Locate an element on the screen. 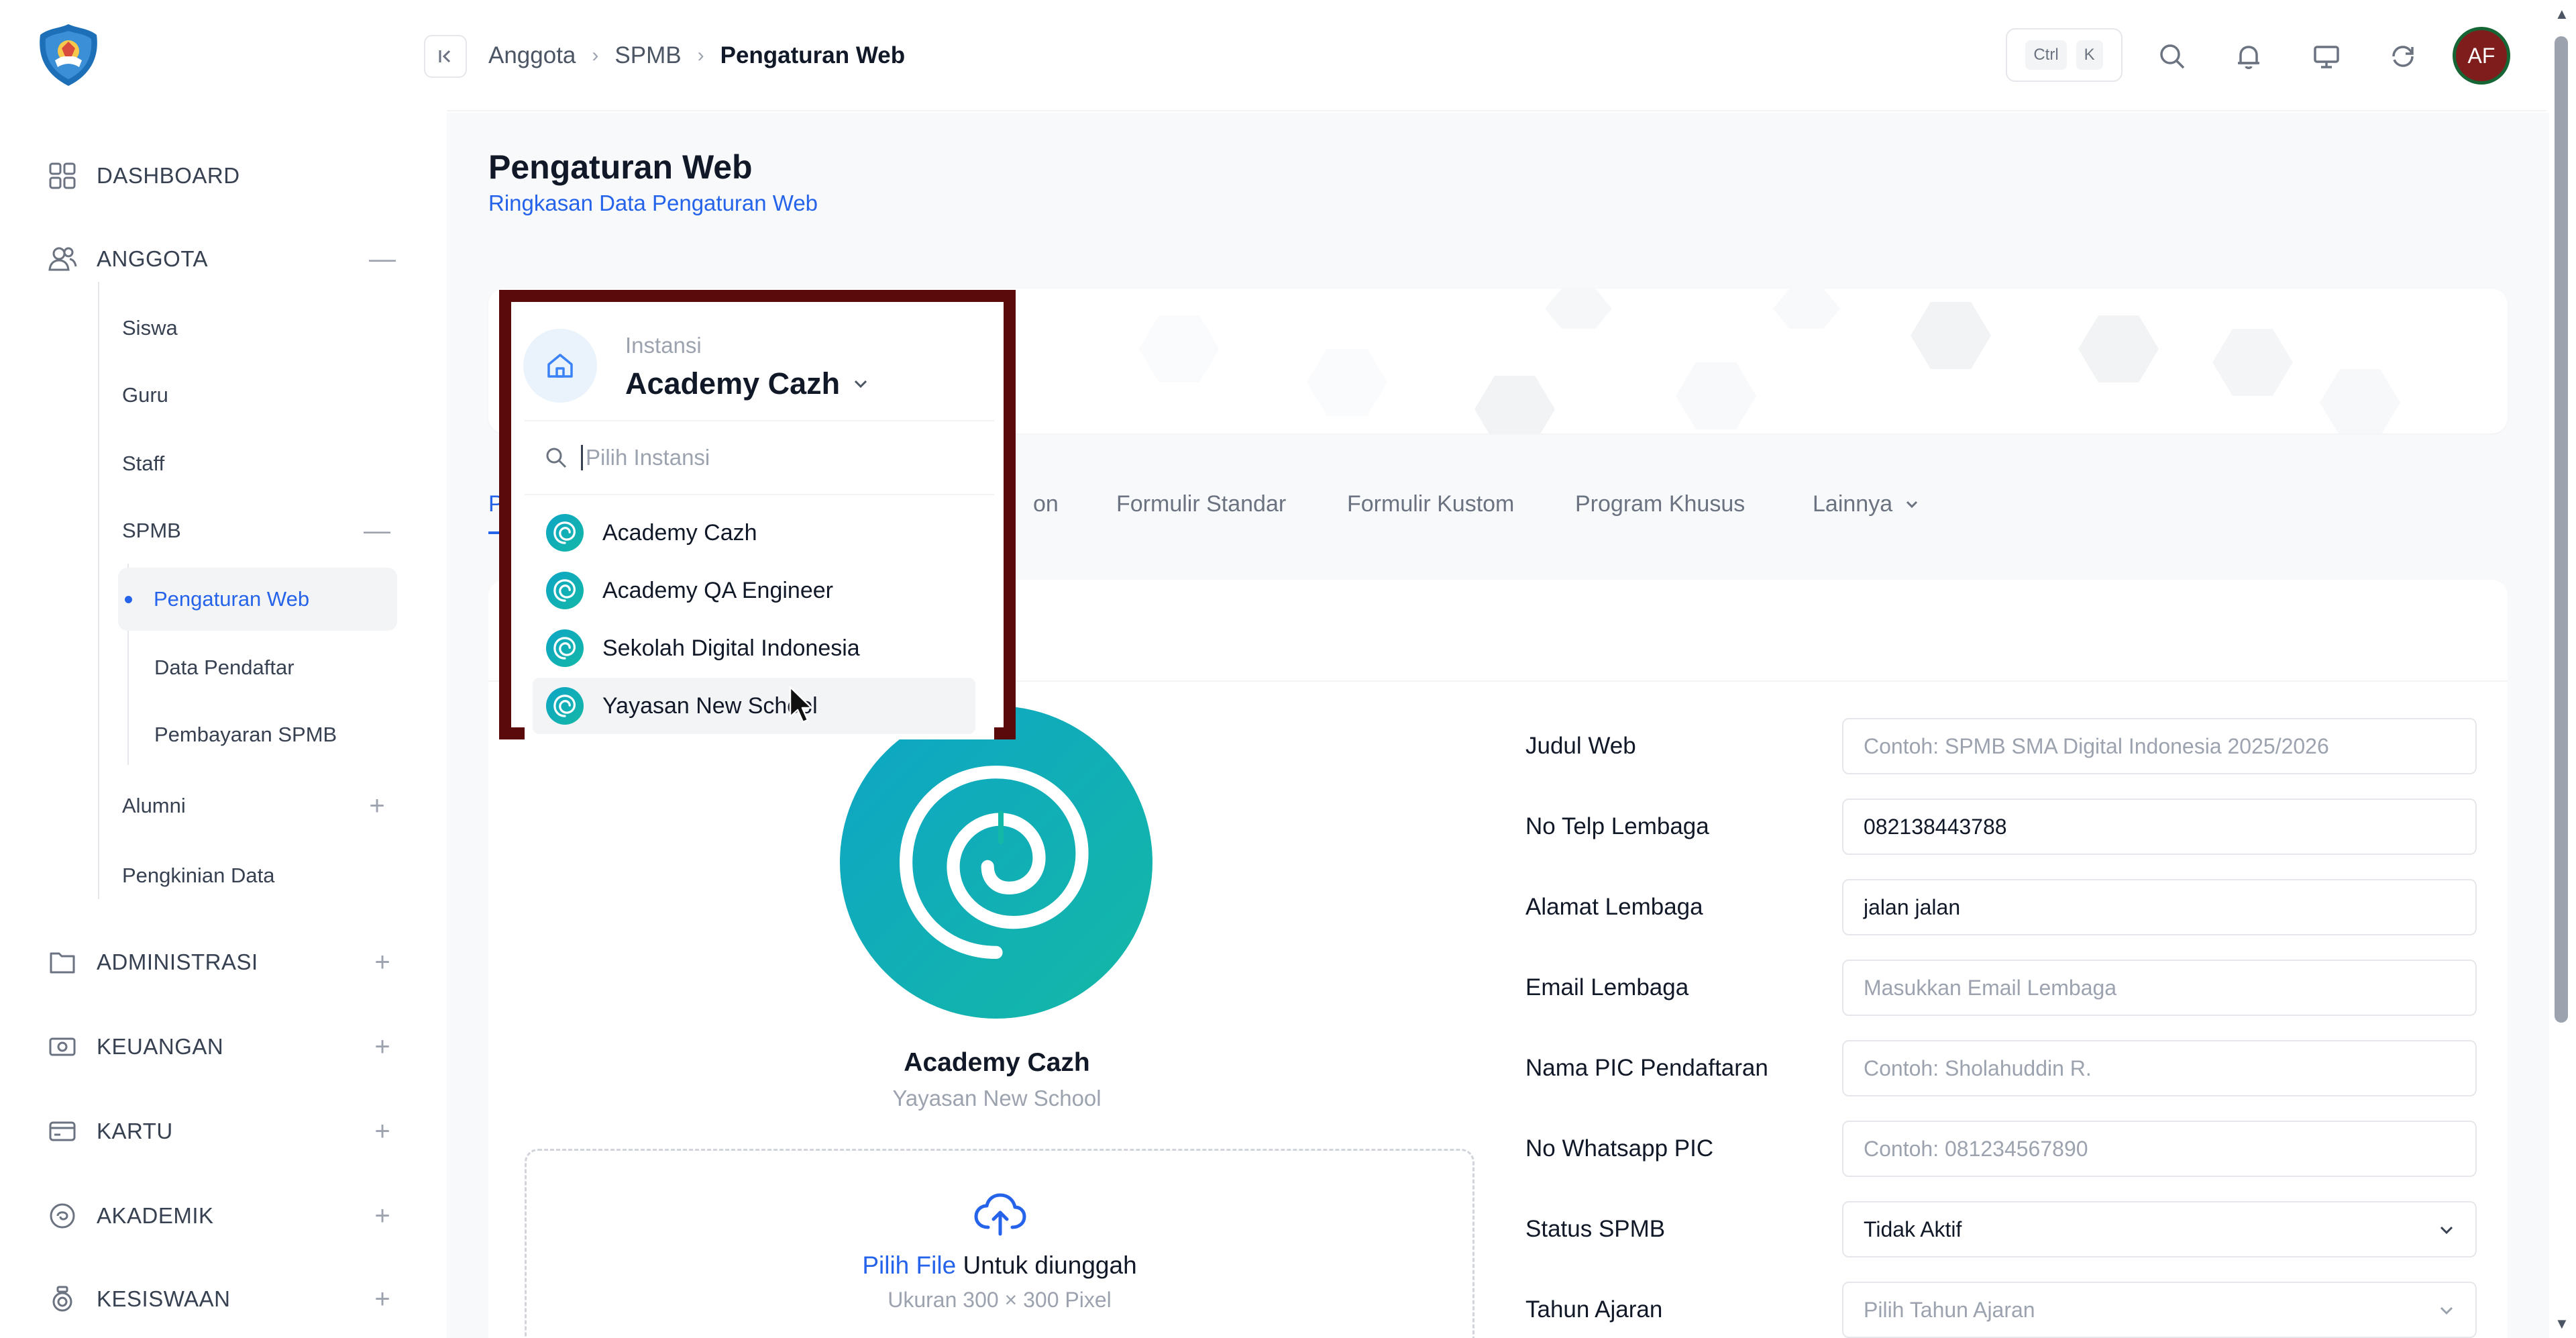 Image resolution: width=2576 pixels, height=1338 pixels. breadcrumb-item: SPMB is located at coordinates (647, 56).